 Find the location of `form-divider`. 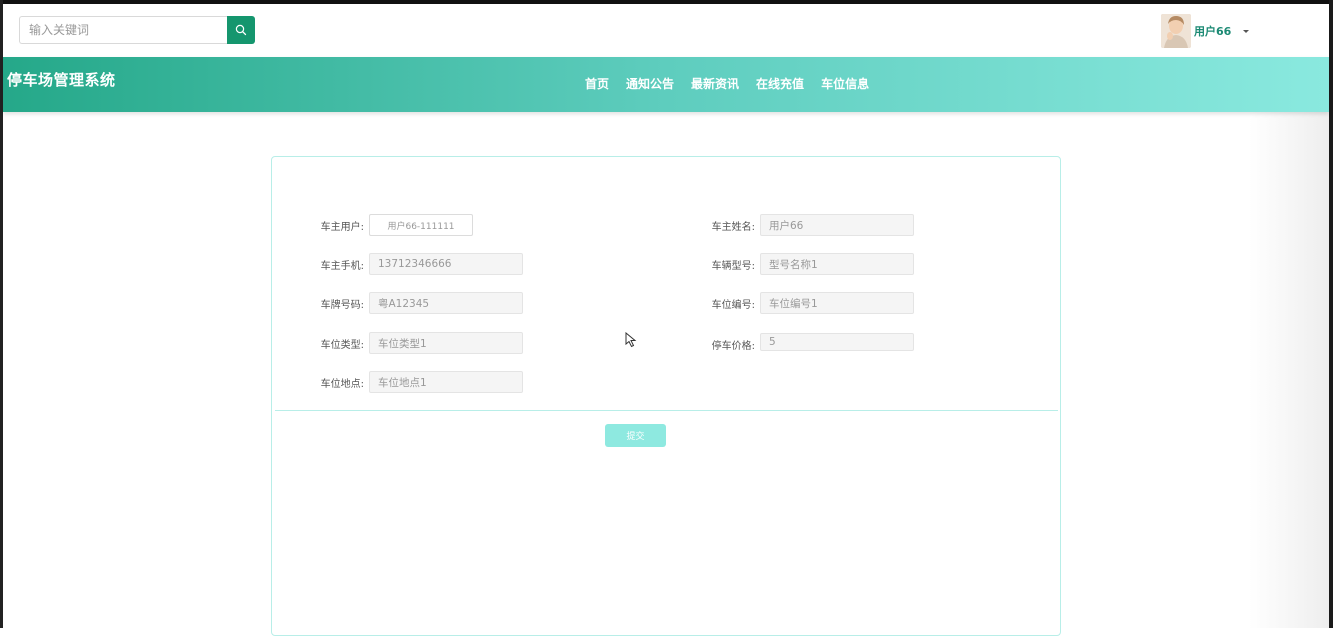

form-divider is located at coordinates (666, 410).